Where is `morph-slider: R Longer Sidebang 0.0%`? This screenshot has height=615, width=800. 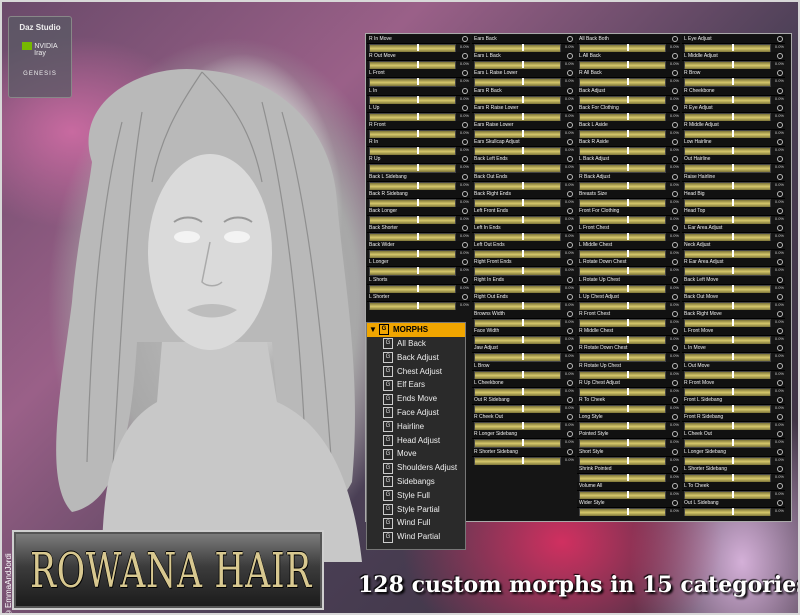
morph-slider: R Longer Sidebang 0.0% is located at coordinates (523, 439).